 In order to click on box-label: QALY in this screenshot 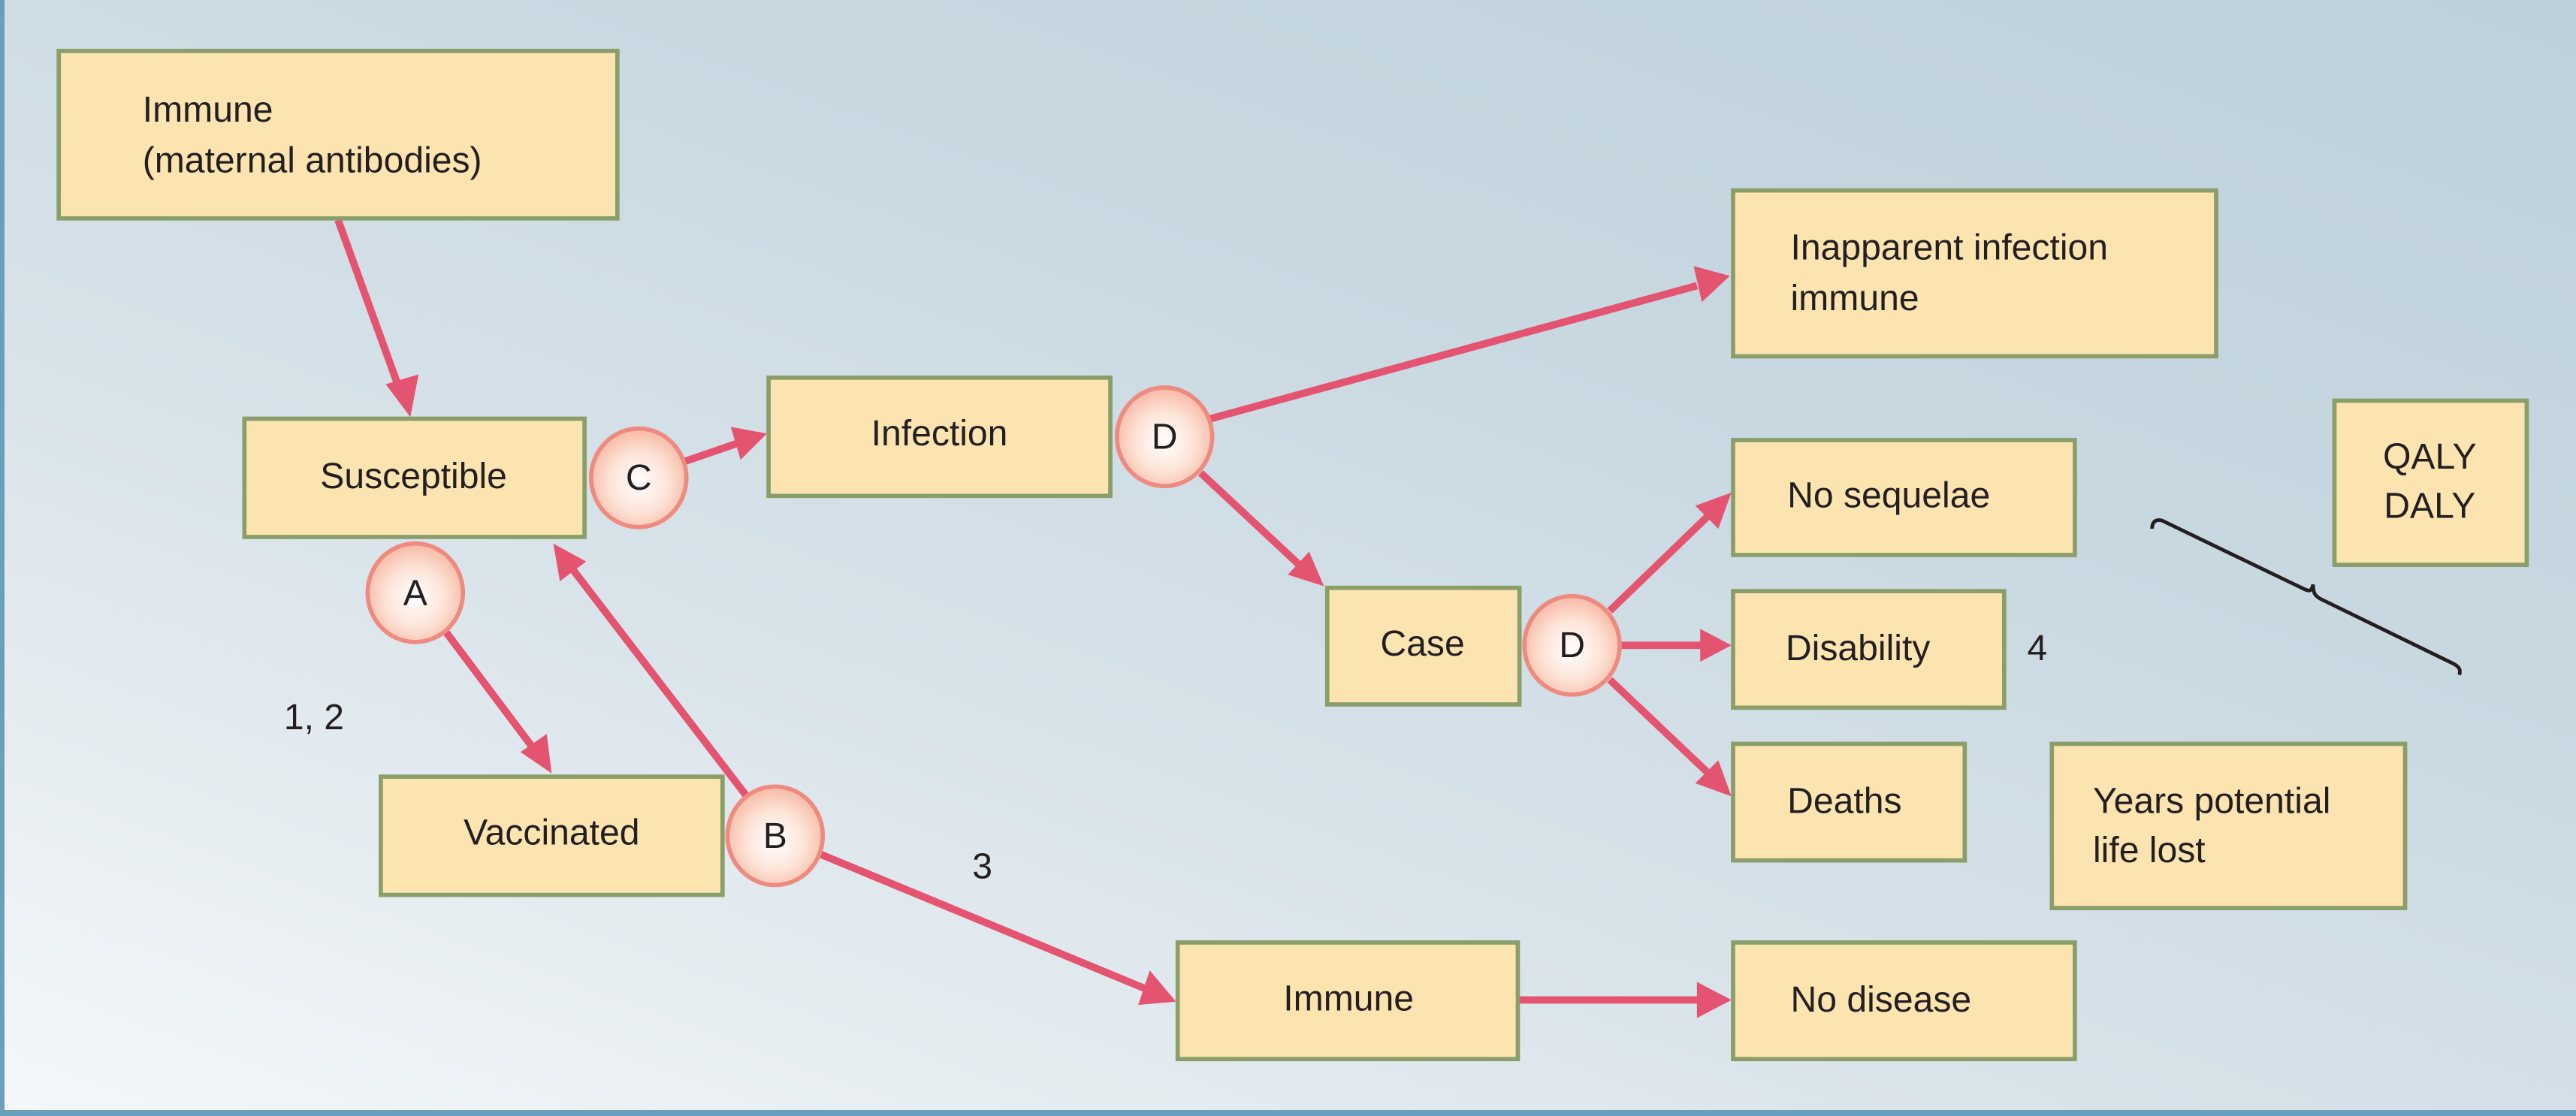, I will do `click(2430, 457)`.